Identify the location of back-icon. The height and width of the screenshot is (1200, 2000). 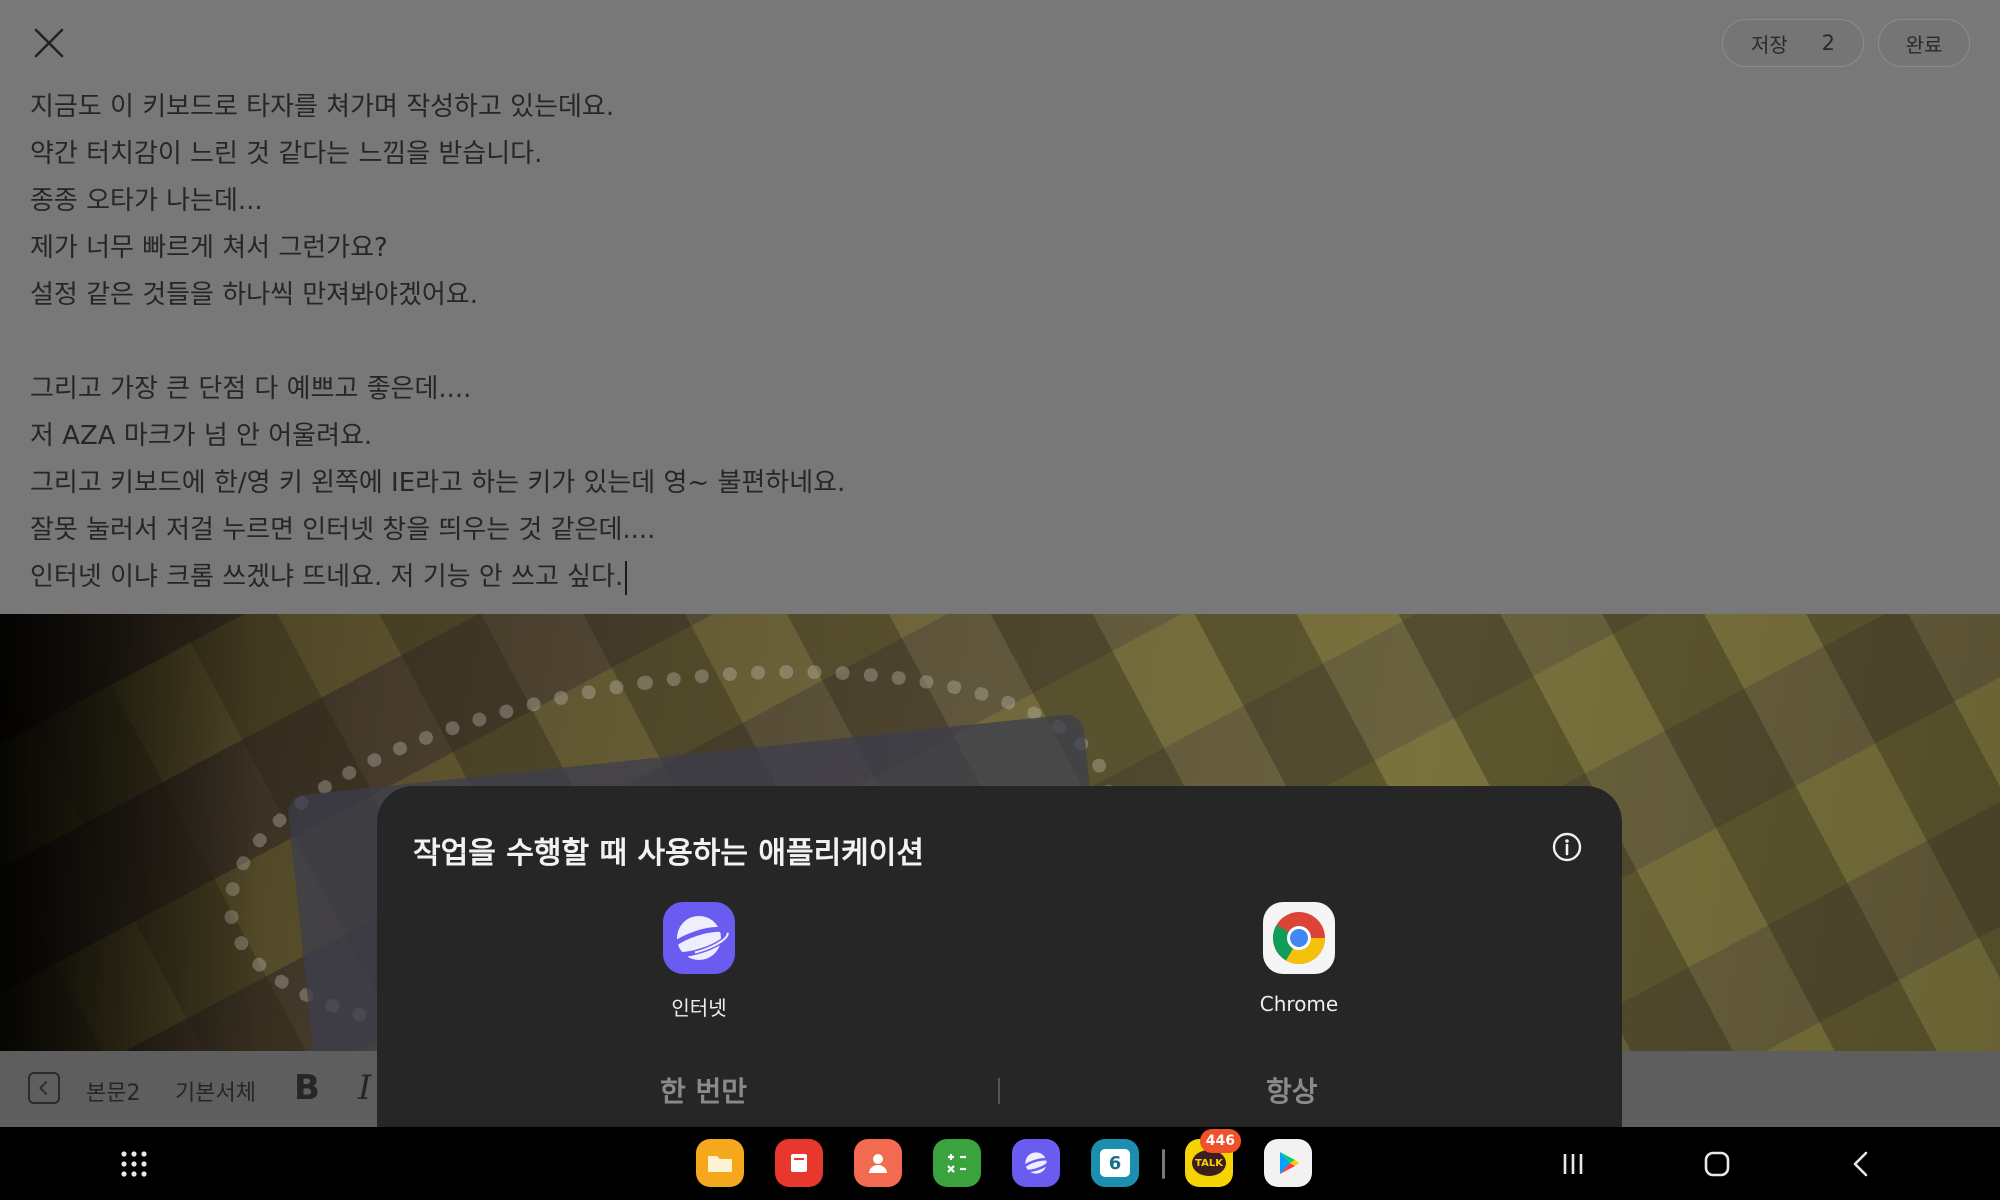
(1860, 1164).